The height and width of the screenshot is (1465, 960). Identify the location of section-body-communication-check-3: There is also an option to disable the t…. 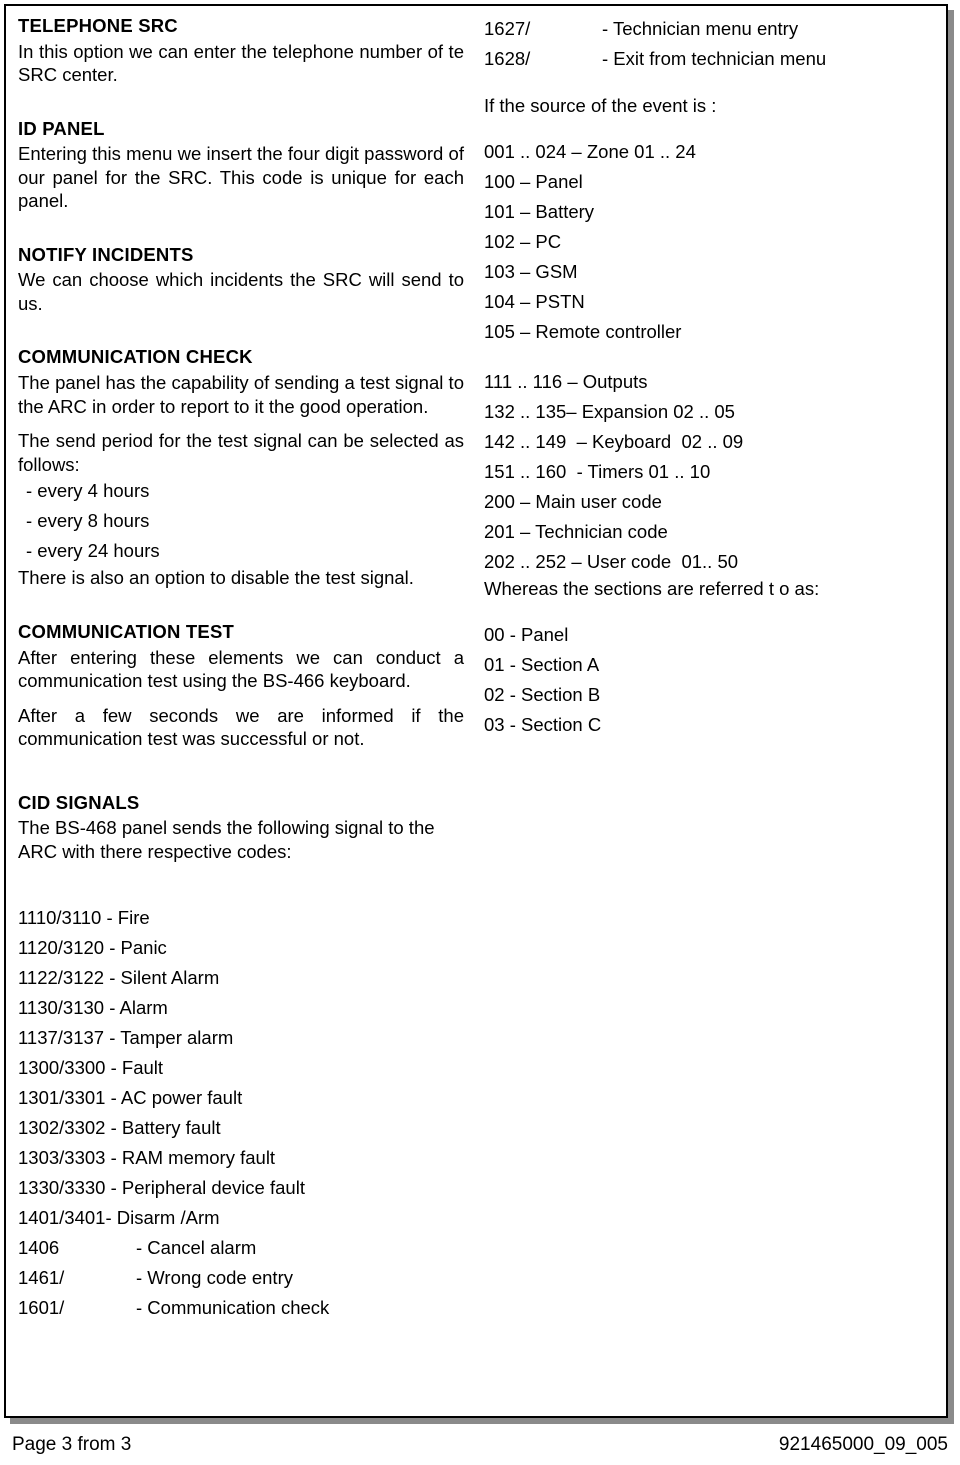
(216, 578).